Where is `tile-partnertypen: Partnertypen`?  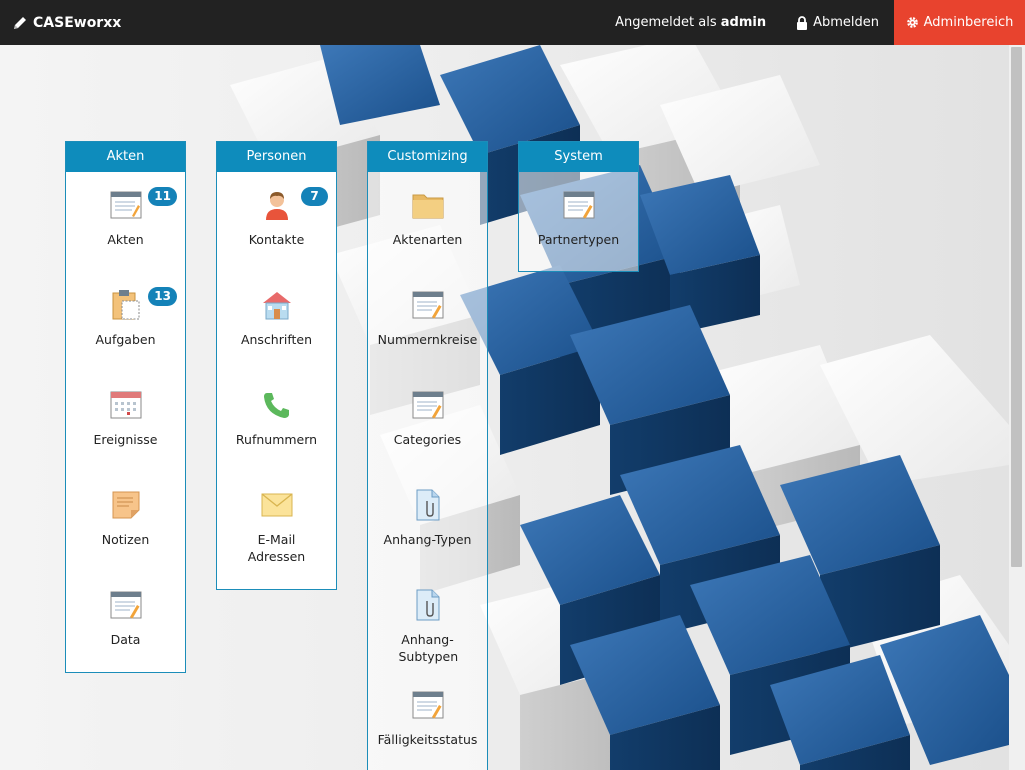
tile-partnertypen: Partnertypen is located at coordinates (578, 222).